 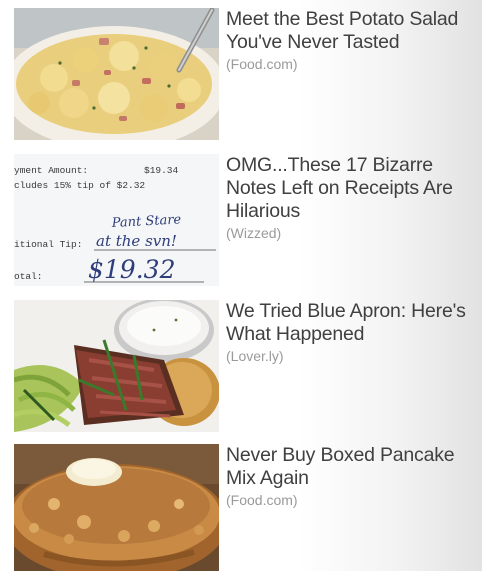 I want to click on potato-salad-photo-icon, so click(x=116, y=74).